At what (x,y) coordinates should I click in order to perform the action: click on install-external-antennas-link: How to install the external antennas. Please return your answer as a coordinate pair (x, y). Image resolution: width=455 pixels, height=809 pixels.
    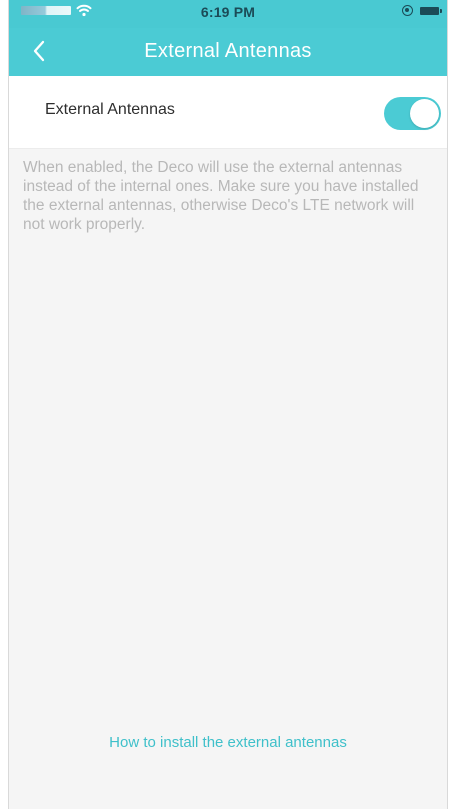
    Looking at the image, I should click on (228, 742).